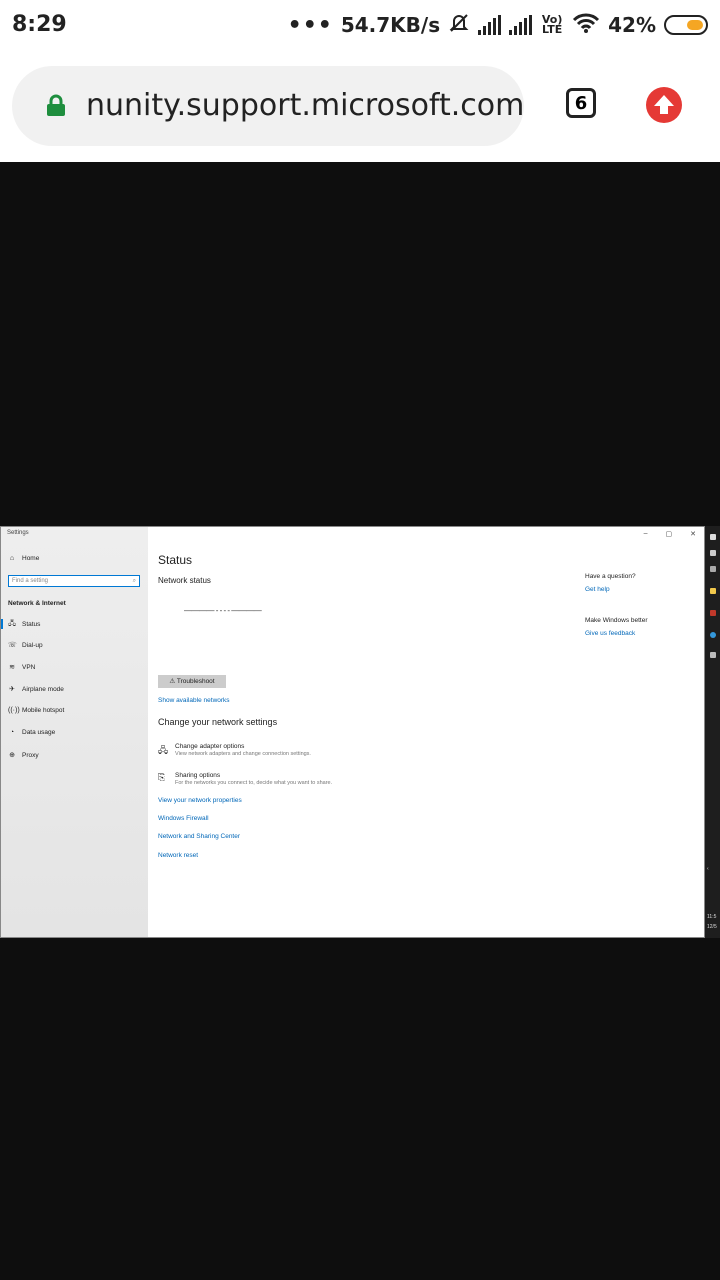  Describe the element at coordinates (199, 836) in the screenshot. I see `network-sharing-center-link: Network and Sharing Center` at that location.